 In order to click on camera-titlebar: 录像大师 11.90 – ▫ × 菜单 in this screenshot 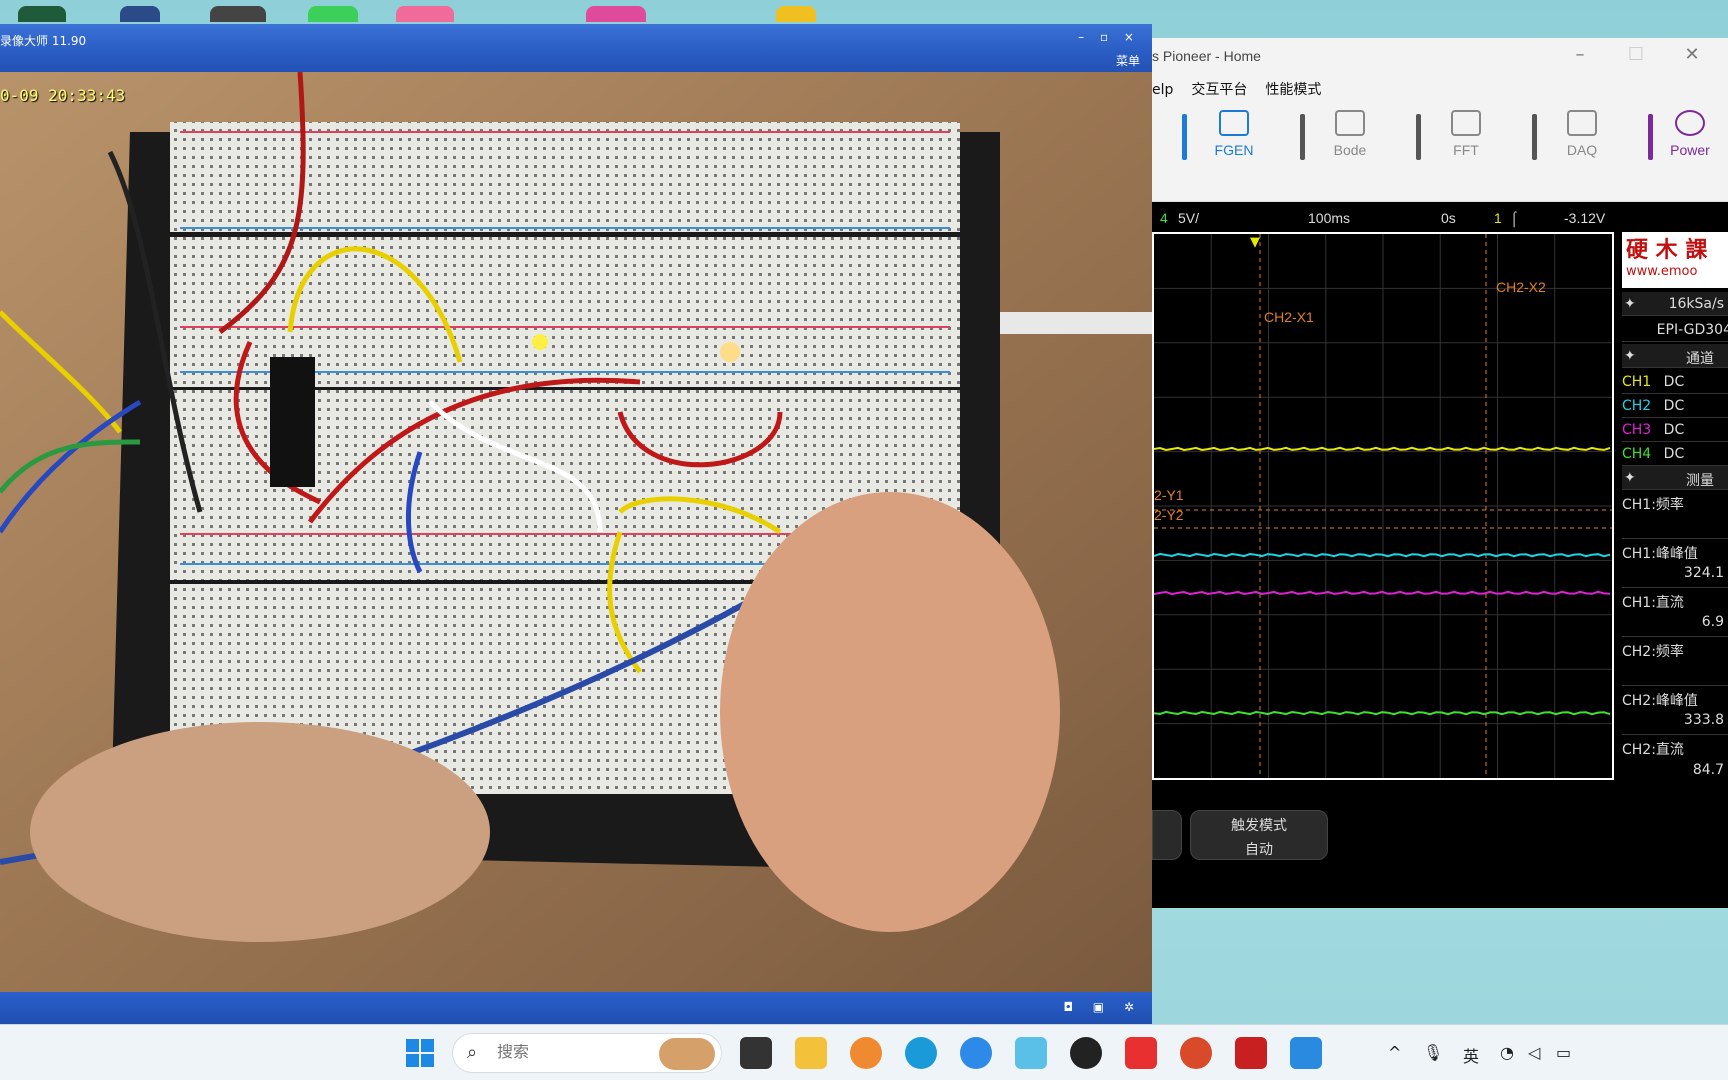, I will do `click(576, 48)`.